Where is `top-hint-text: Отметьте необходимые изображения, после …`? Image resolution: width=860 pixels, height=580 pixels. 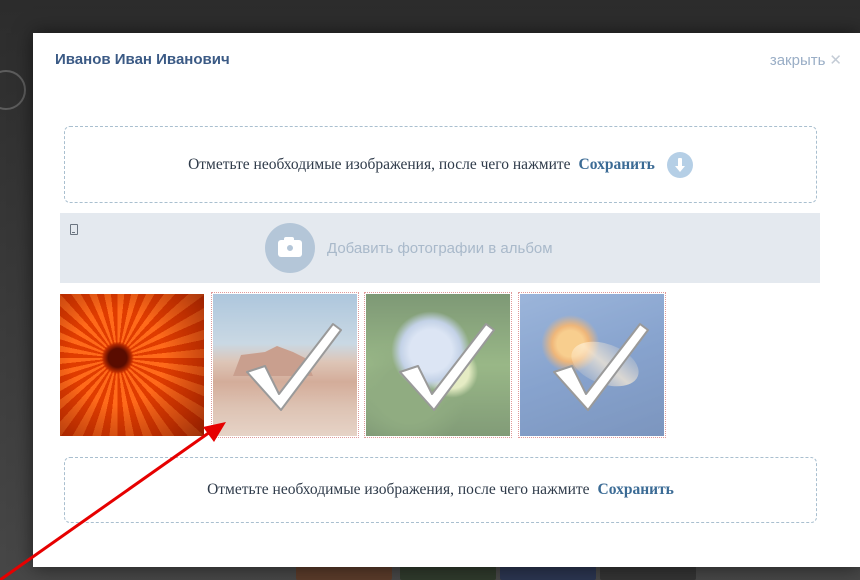 top-hint-text: Отметьте необходимые изображения, после … is located at coordinates (379, 164).